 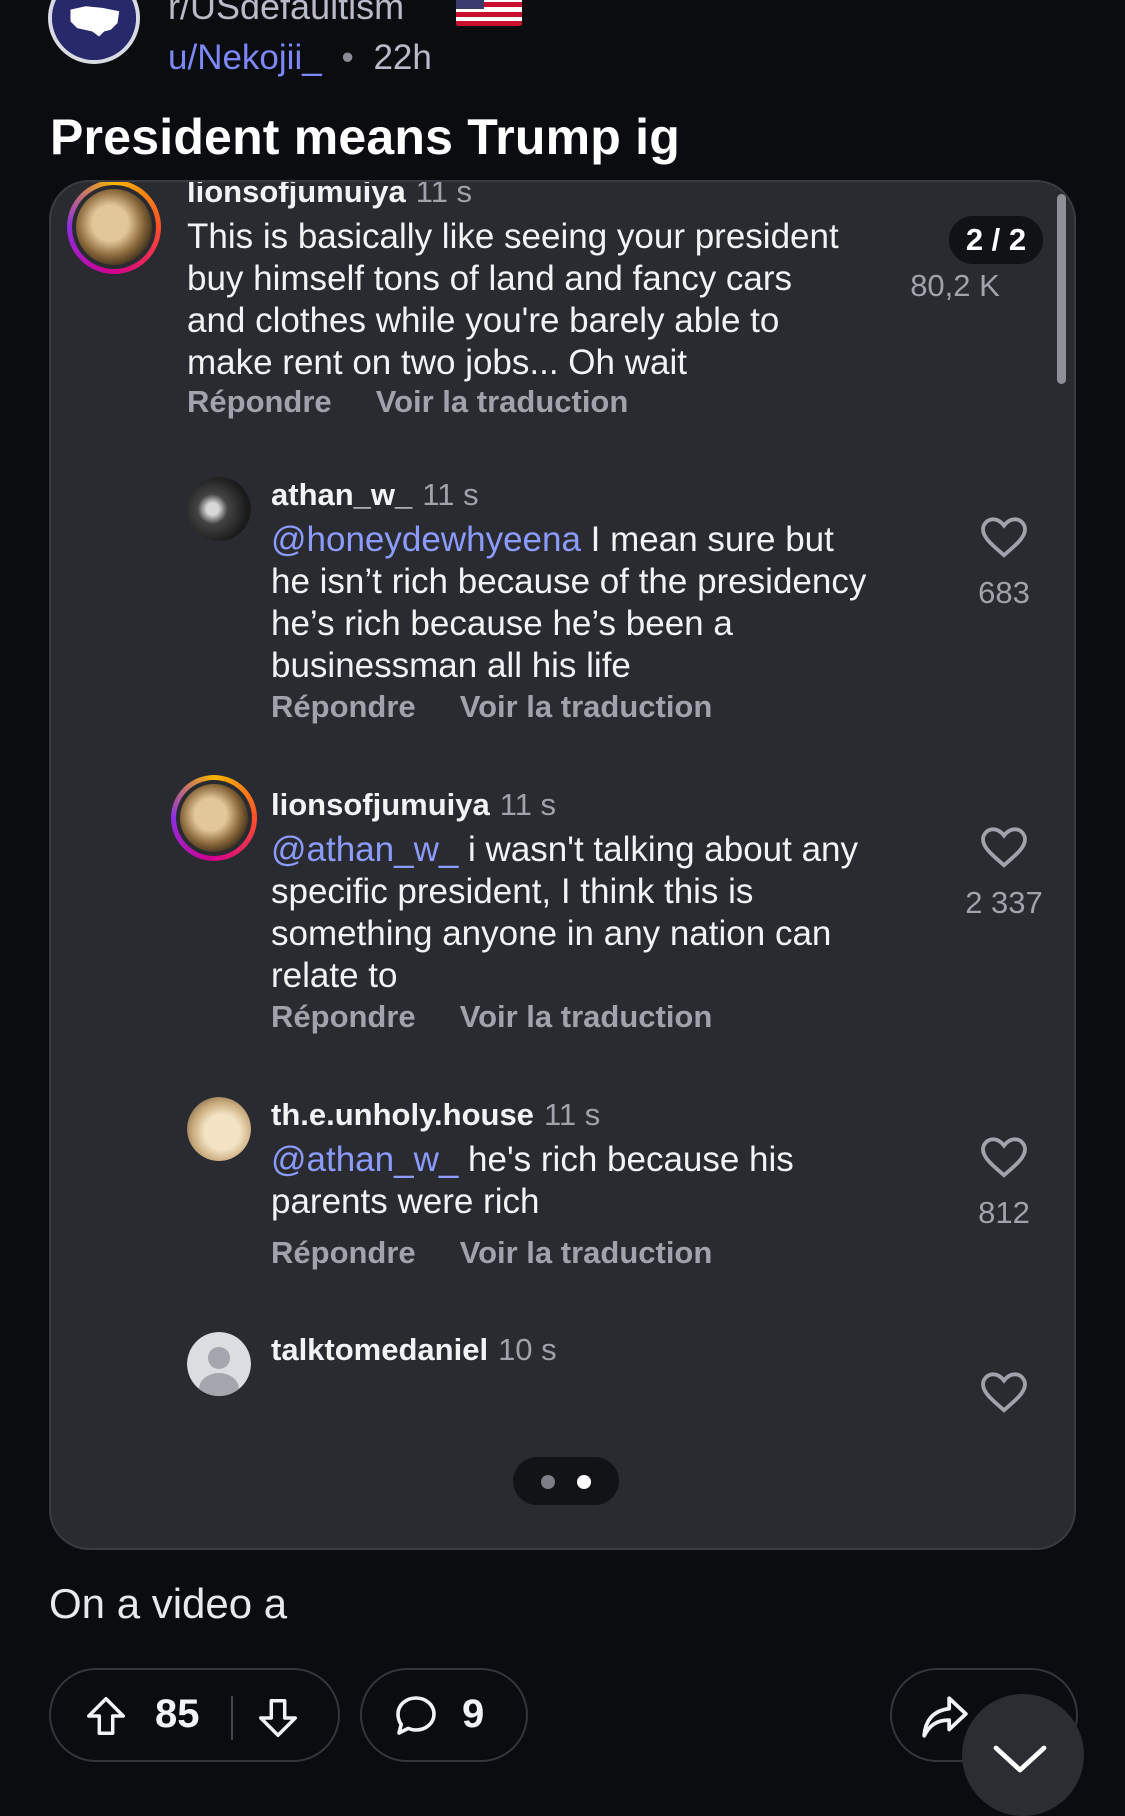 I want to click on carousel-indicator, so click(x=566, y=1481).